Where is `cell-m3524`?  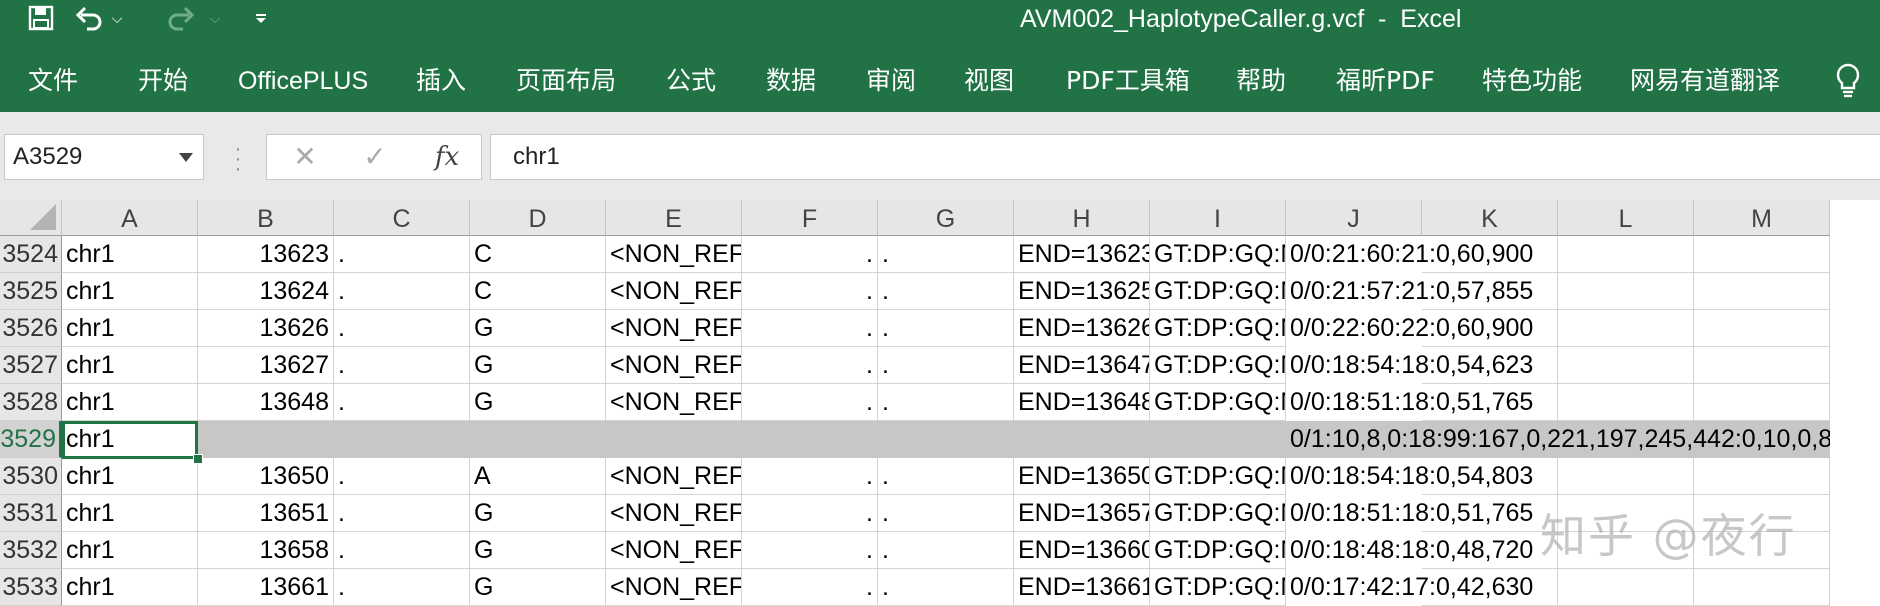
cell-m3524 is located at coordinates (1762, 254).